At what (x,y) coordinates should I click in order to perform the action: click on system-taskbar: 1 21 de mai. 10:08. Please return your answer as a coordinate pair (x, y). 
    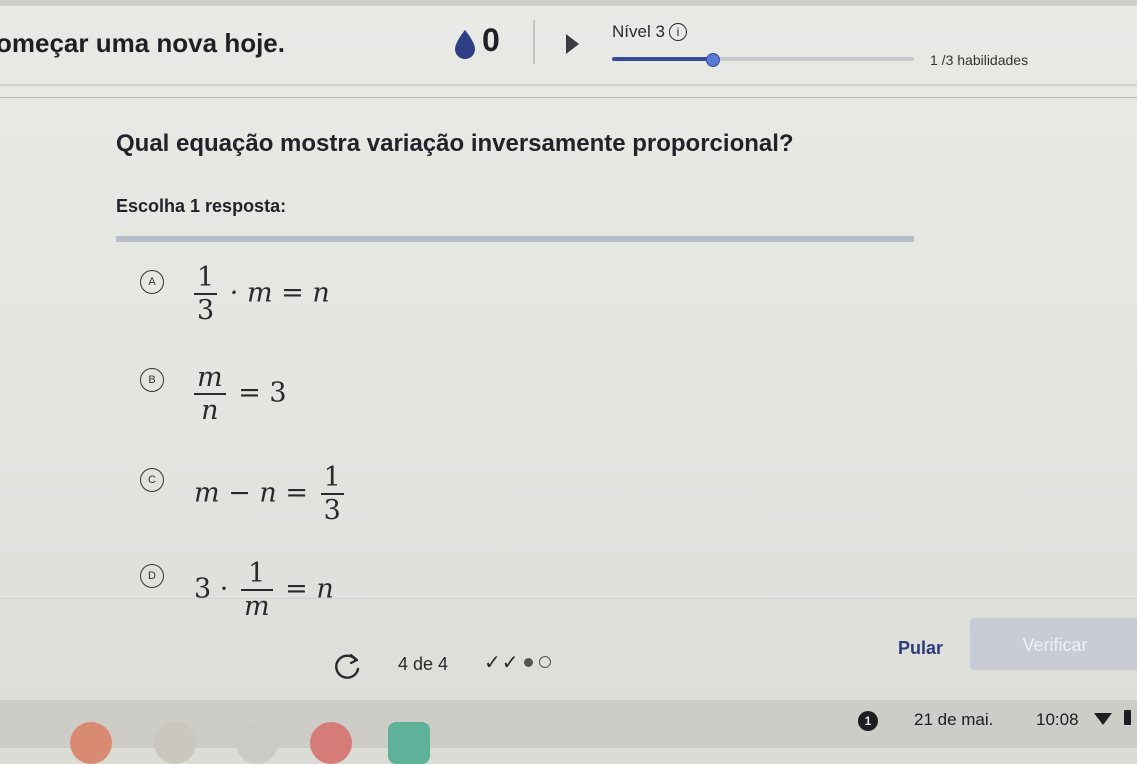
    Looking at the image, I should click on (568, 732).